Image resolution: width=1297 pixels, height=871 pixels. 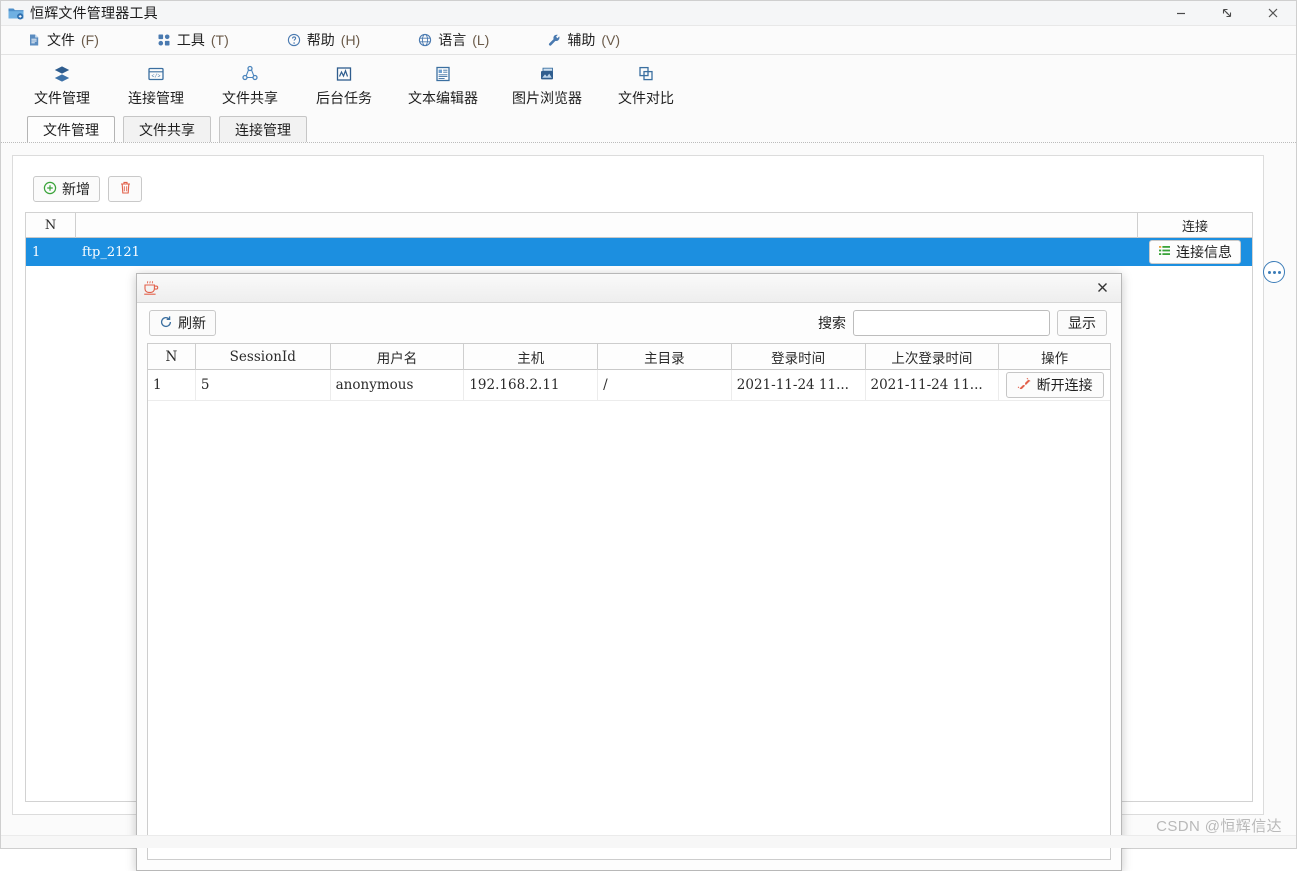 I want to click on session-header-last-login: 上次登录时间, so click(x=933, y=357).